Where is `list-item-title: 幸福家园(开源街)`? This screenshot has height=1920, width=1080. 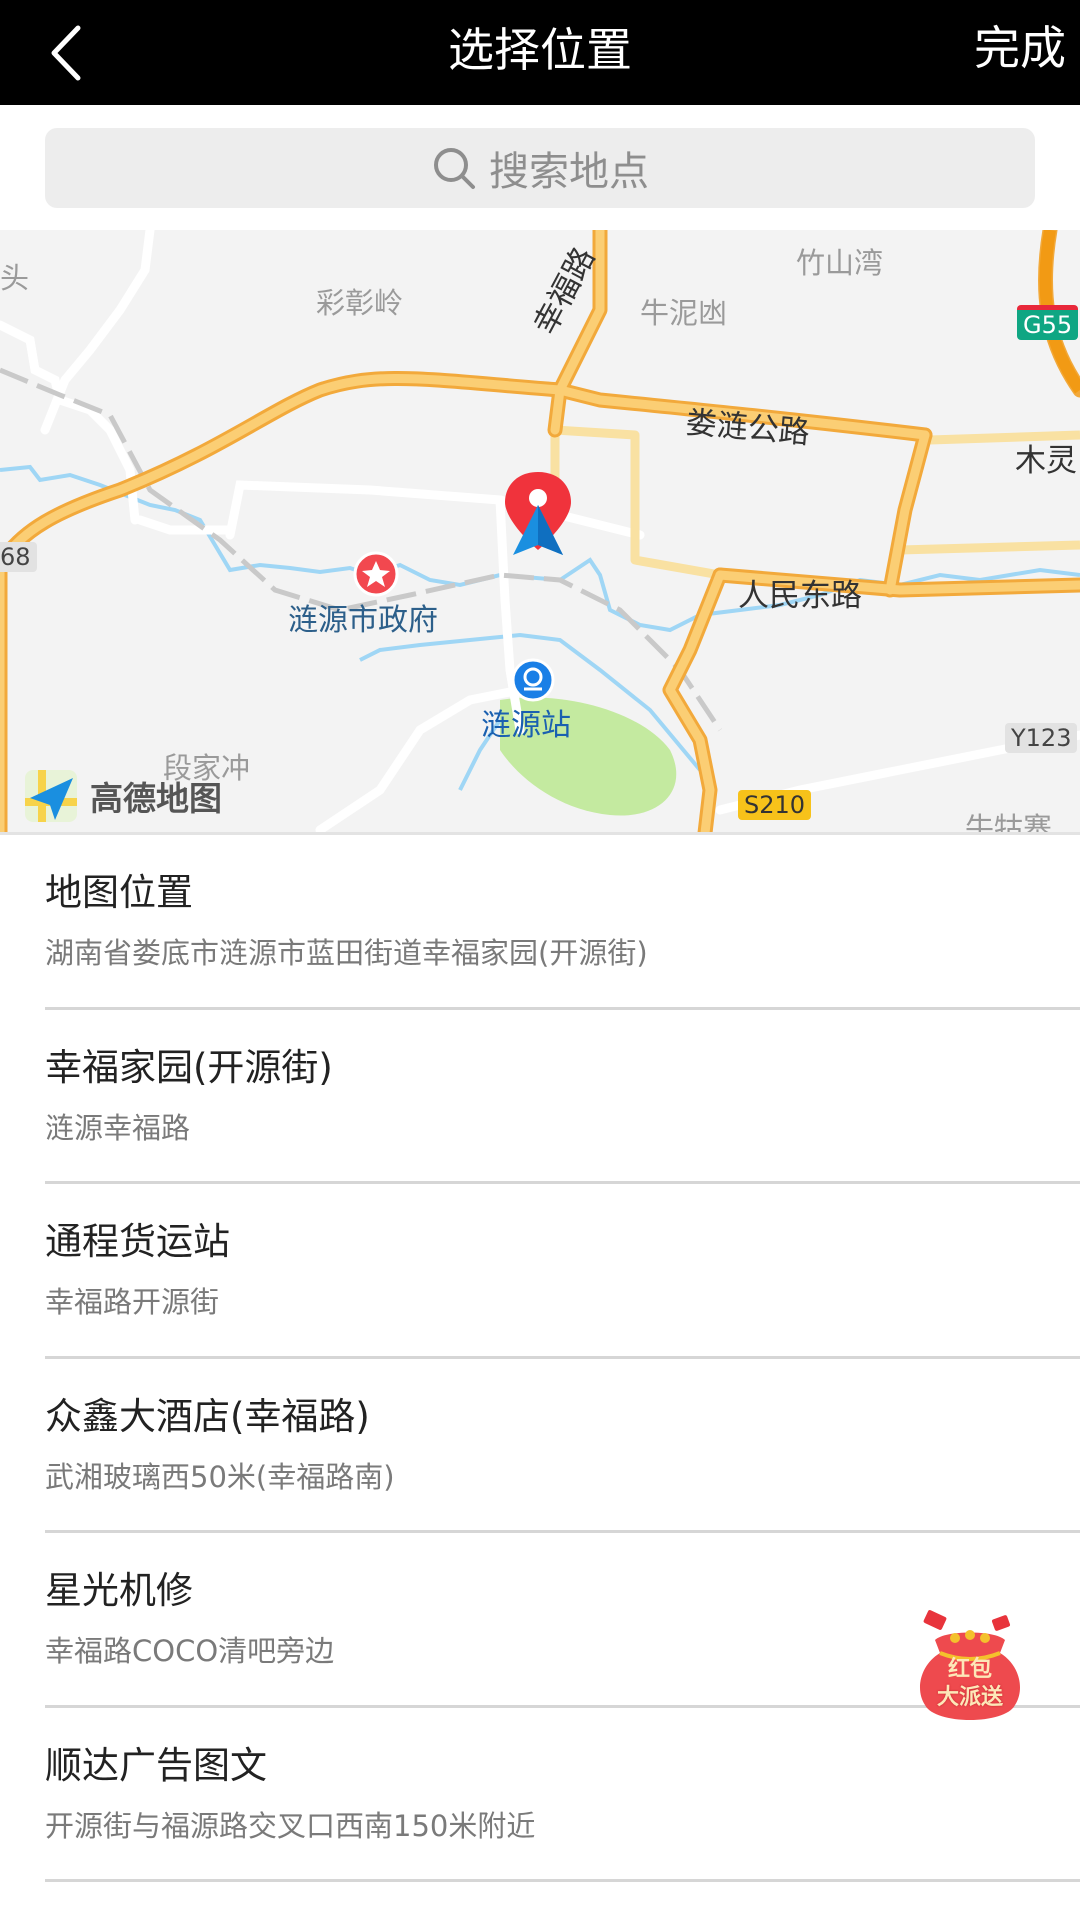 list-item-title: 幸福家园(开源街) is located at coordinates (189, 1067).